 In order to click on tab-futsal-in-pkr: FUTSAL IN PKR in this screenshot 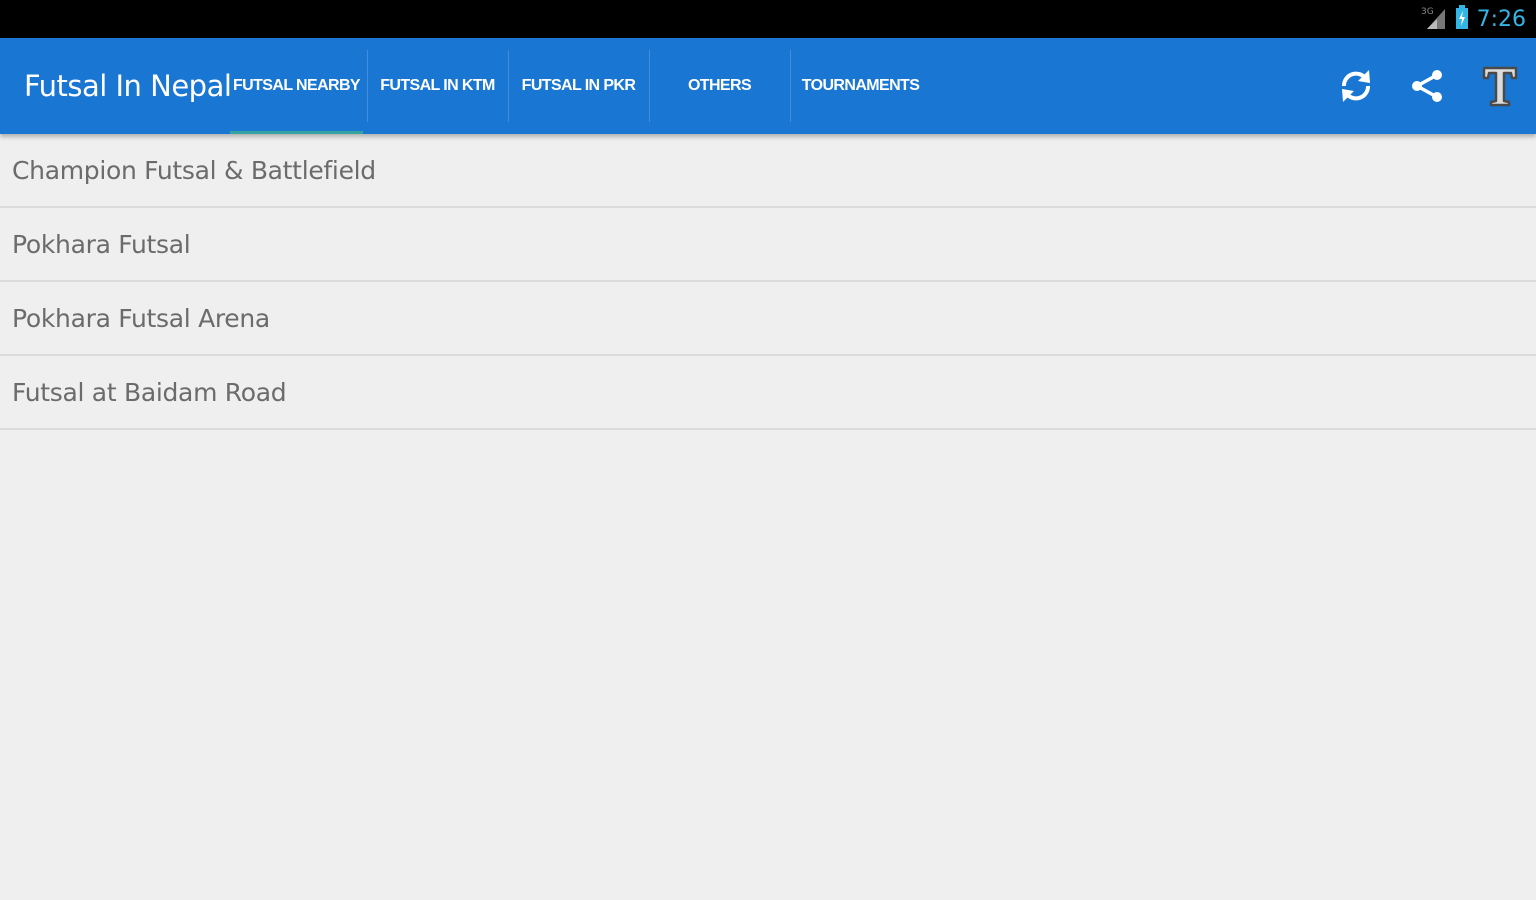, I will do `click(578, 86)`.